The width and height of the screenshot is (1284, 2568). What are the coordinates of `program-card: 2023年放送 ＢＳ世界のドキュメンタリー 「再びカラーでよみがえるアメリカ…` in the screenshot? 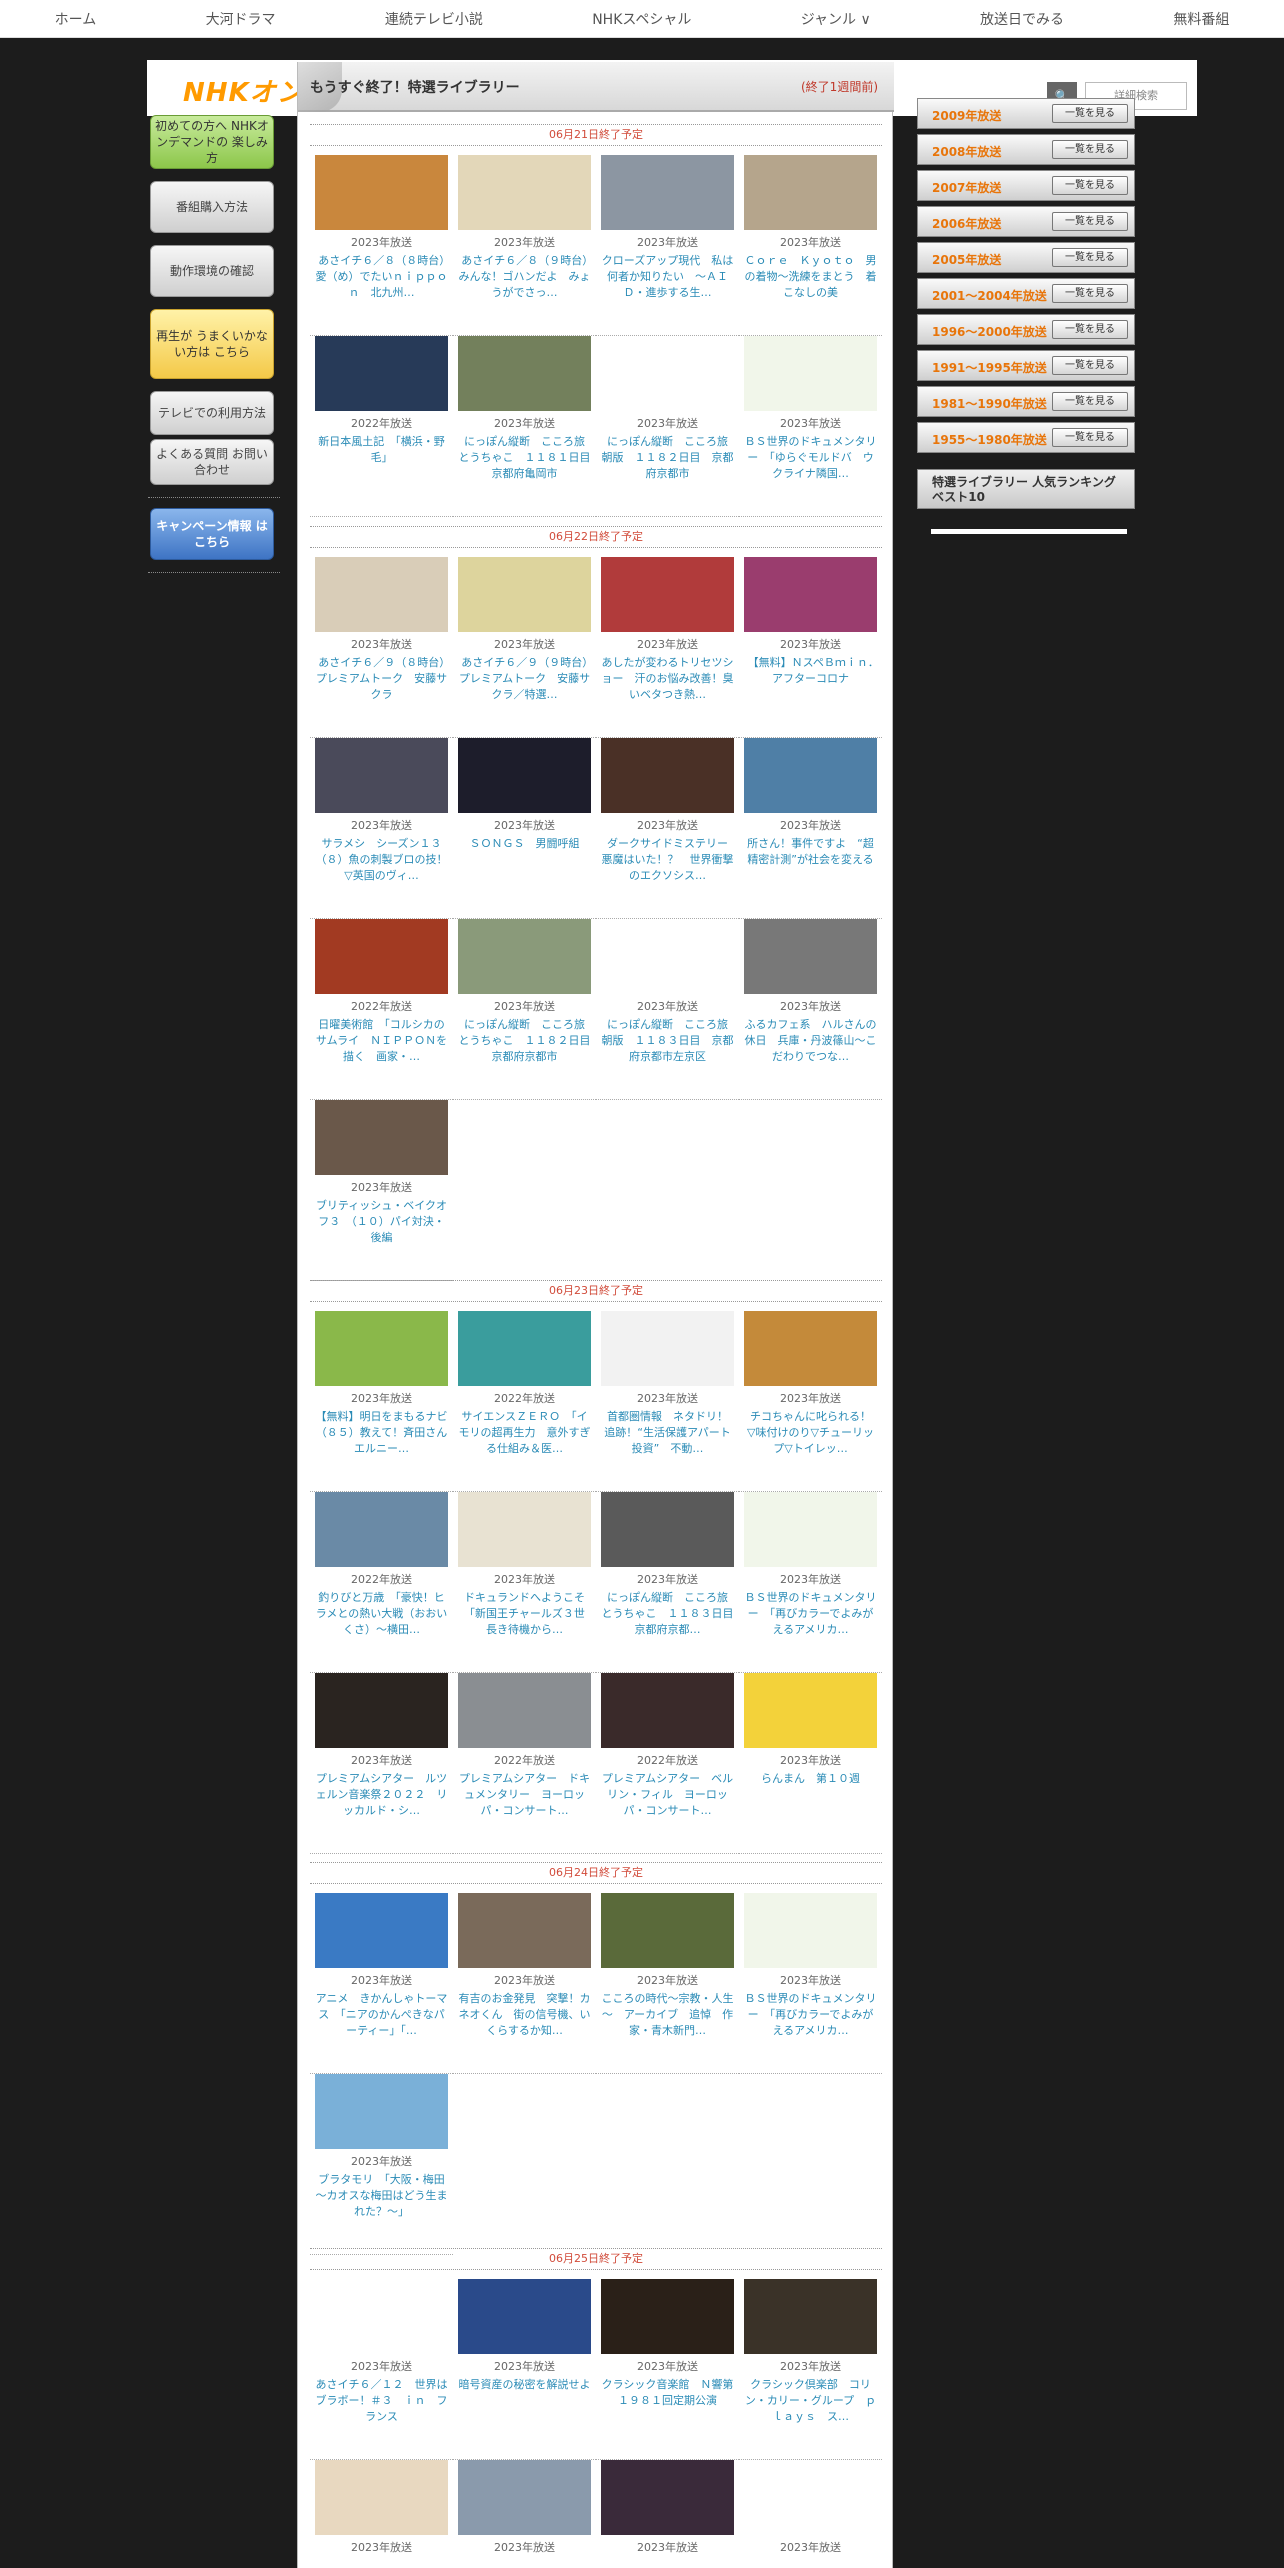 It's located at (810, 1582).